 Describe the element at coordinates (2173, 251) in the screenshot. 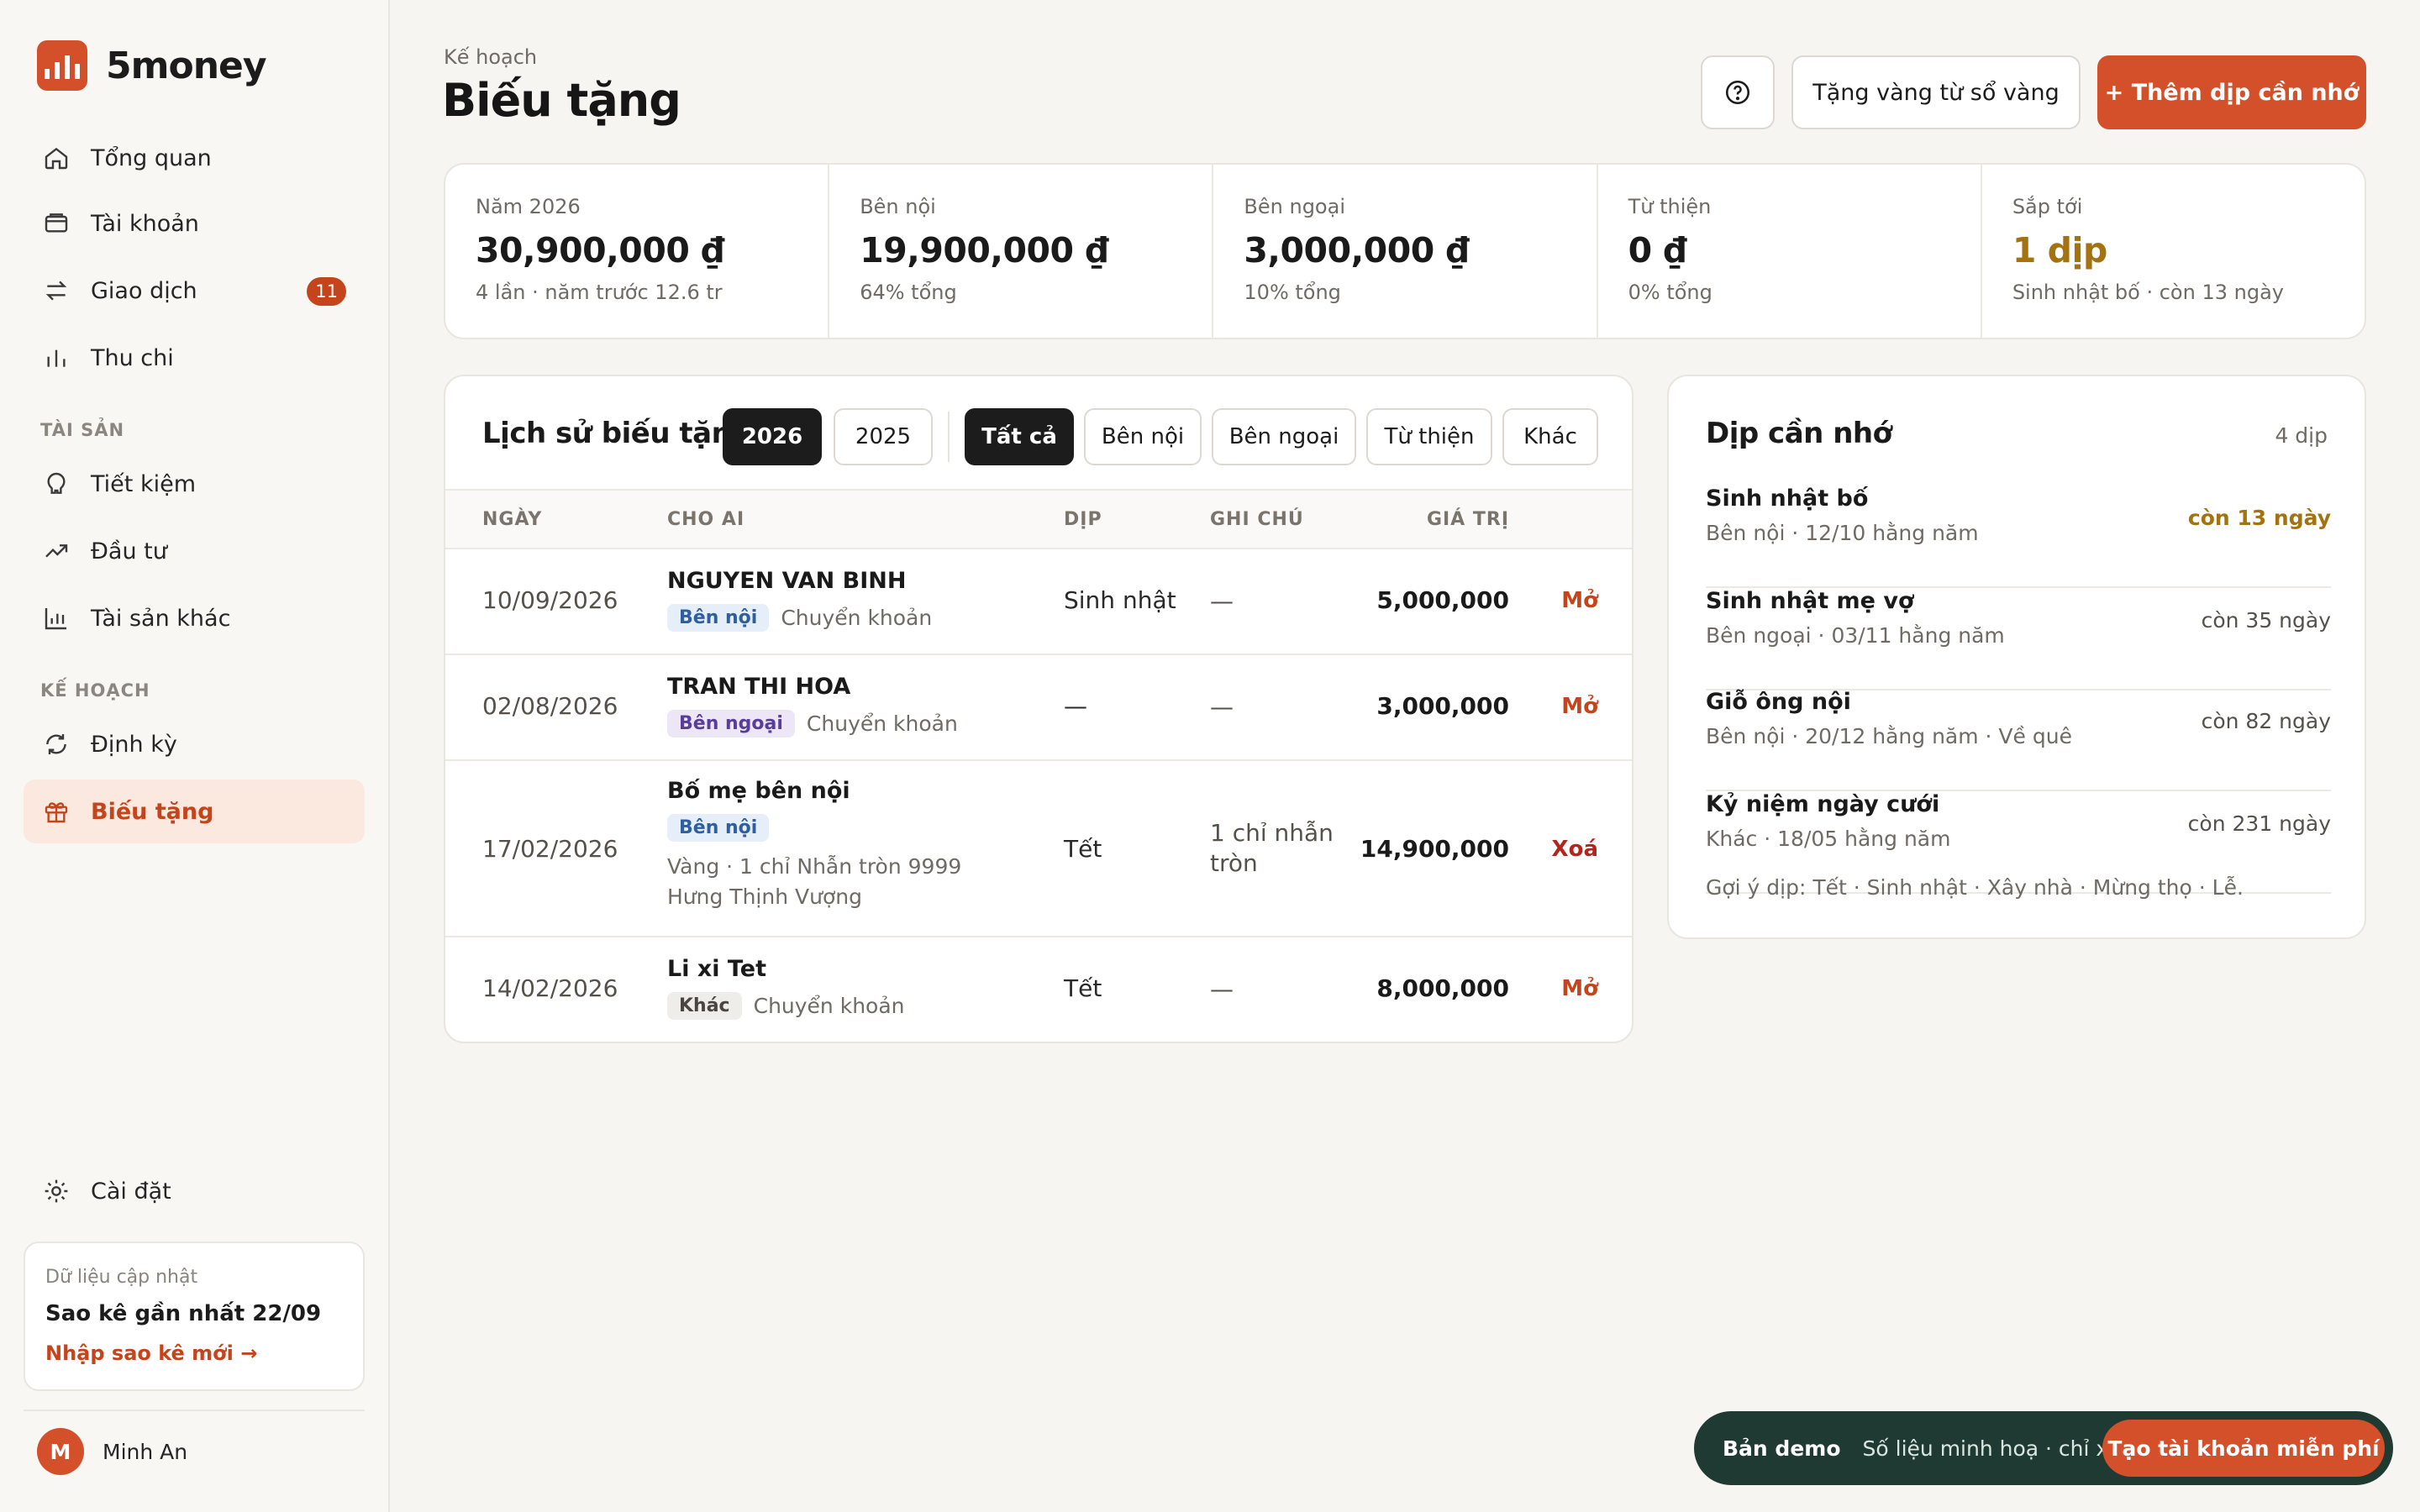

I see `stat-upcoming: Sắp tới 1 dịp Sinh nhật bố · còn 13 ngày` at that location.